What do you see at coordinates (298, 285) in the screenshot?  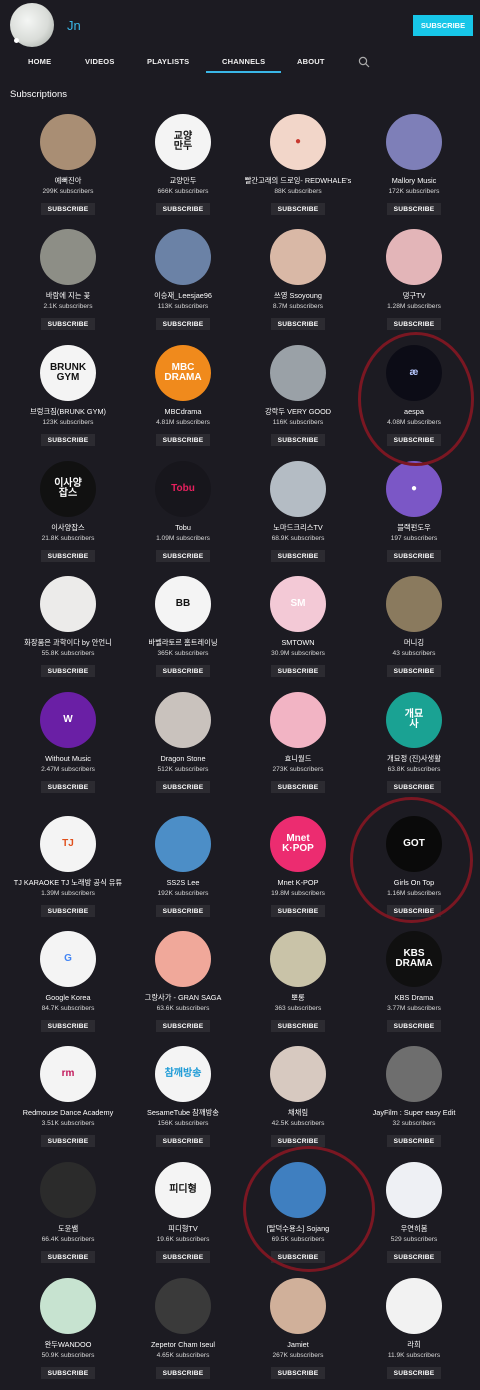 I see `channel-card: 쓰영 Ssoyoung 8.7M subscribers SUBSCRIBE` at bounding box center [298, 285].